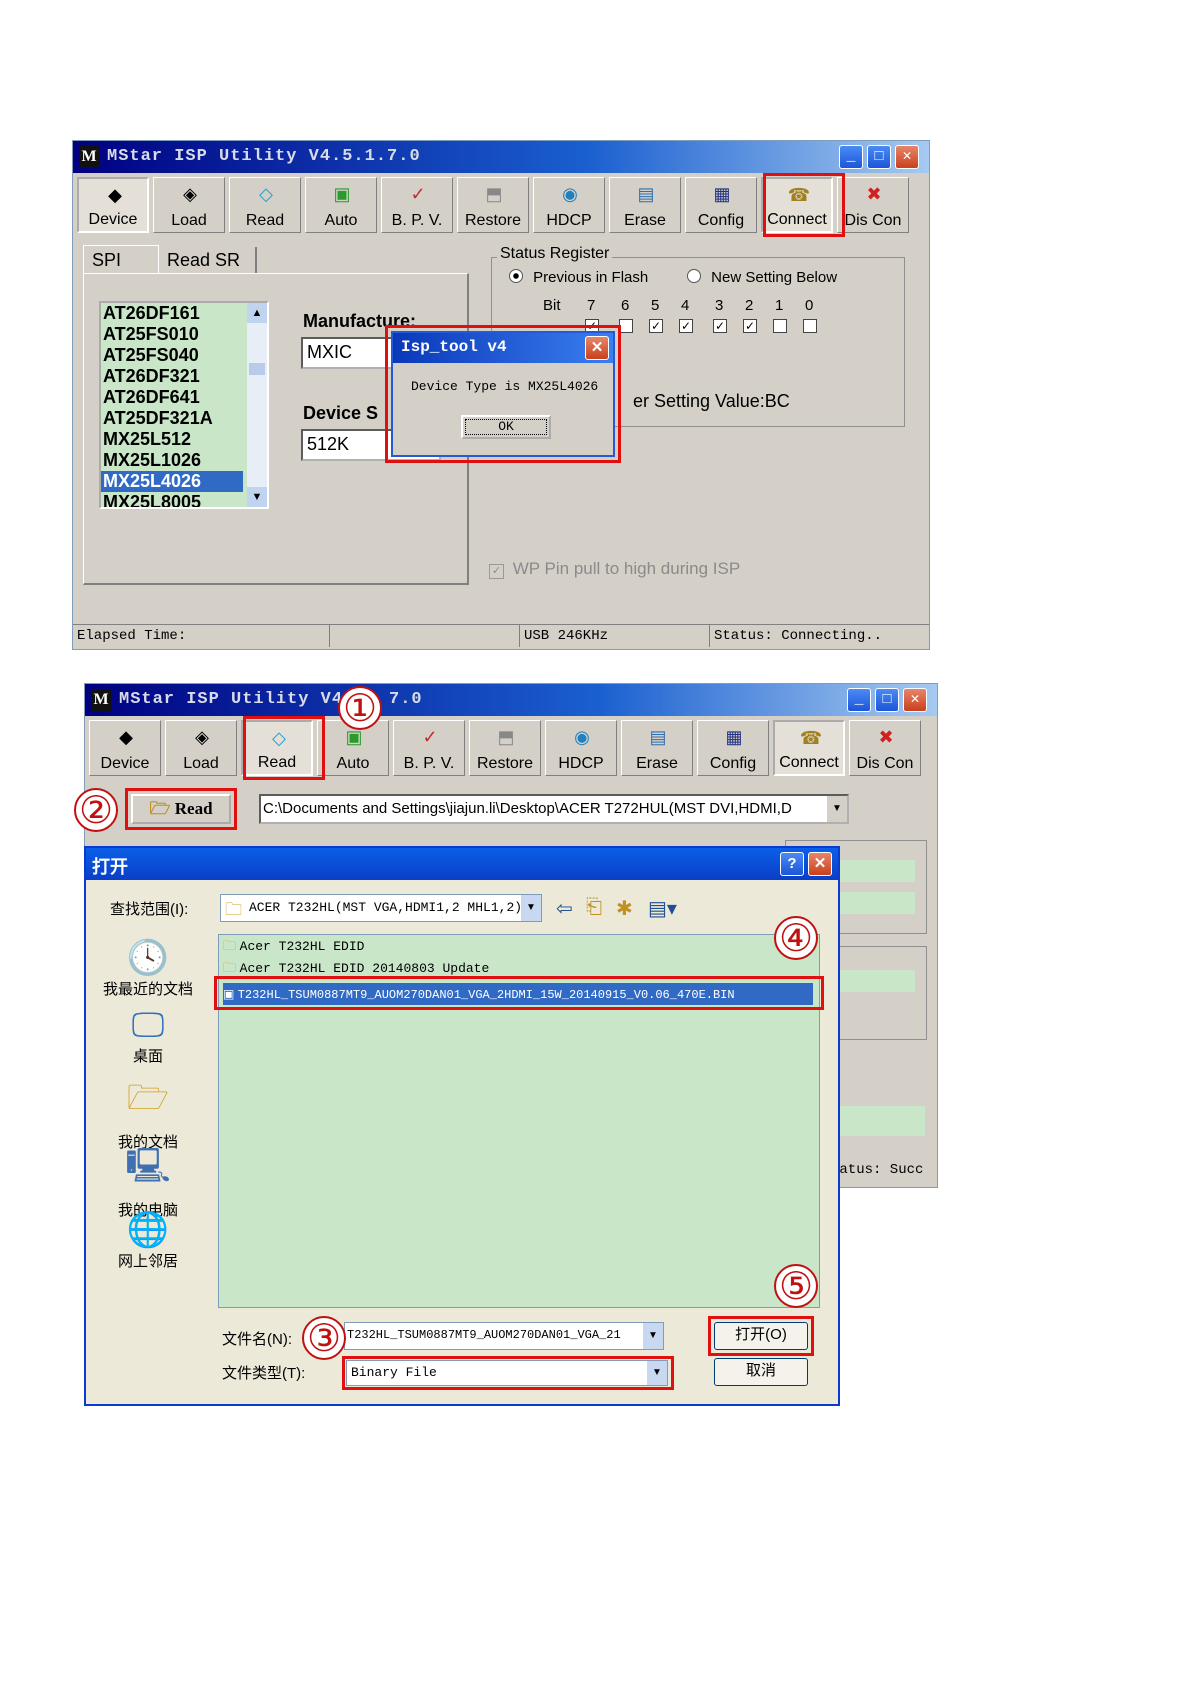 The image size is (1190, 1684). What do you see at coordinates (265, 205) in the screenshot?
I see `toolbar-read-button: ◇ Read` at bounding box center [265, 205].